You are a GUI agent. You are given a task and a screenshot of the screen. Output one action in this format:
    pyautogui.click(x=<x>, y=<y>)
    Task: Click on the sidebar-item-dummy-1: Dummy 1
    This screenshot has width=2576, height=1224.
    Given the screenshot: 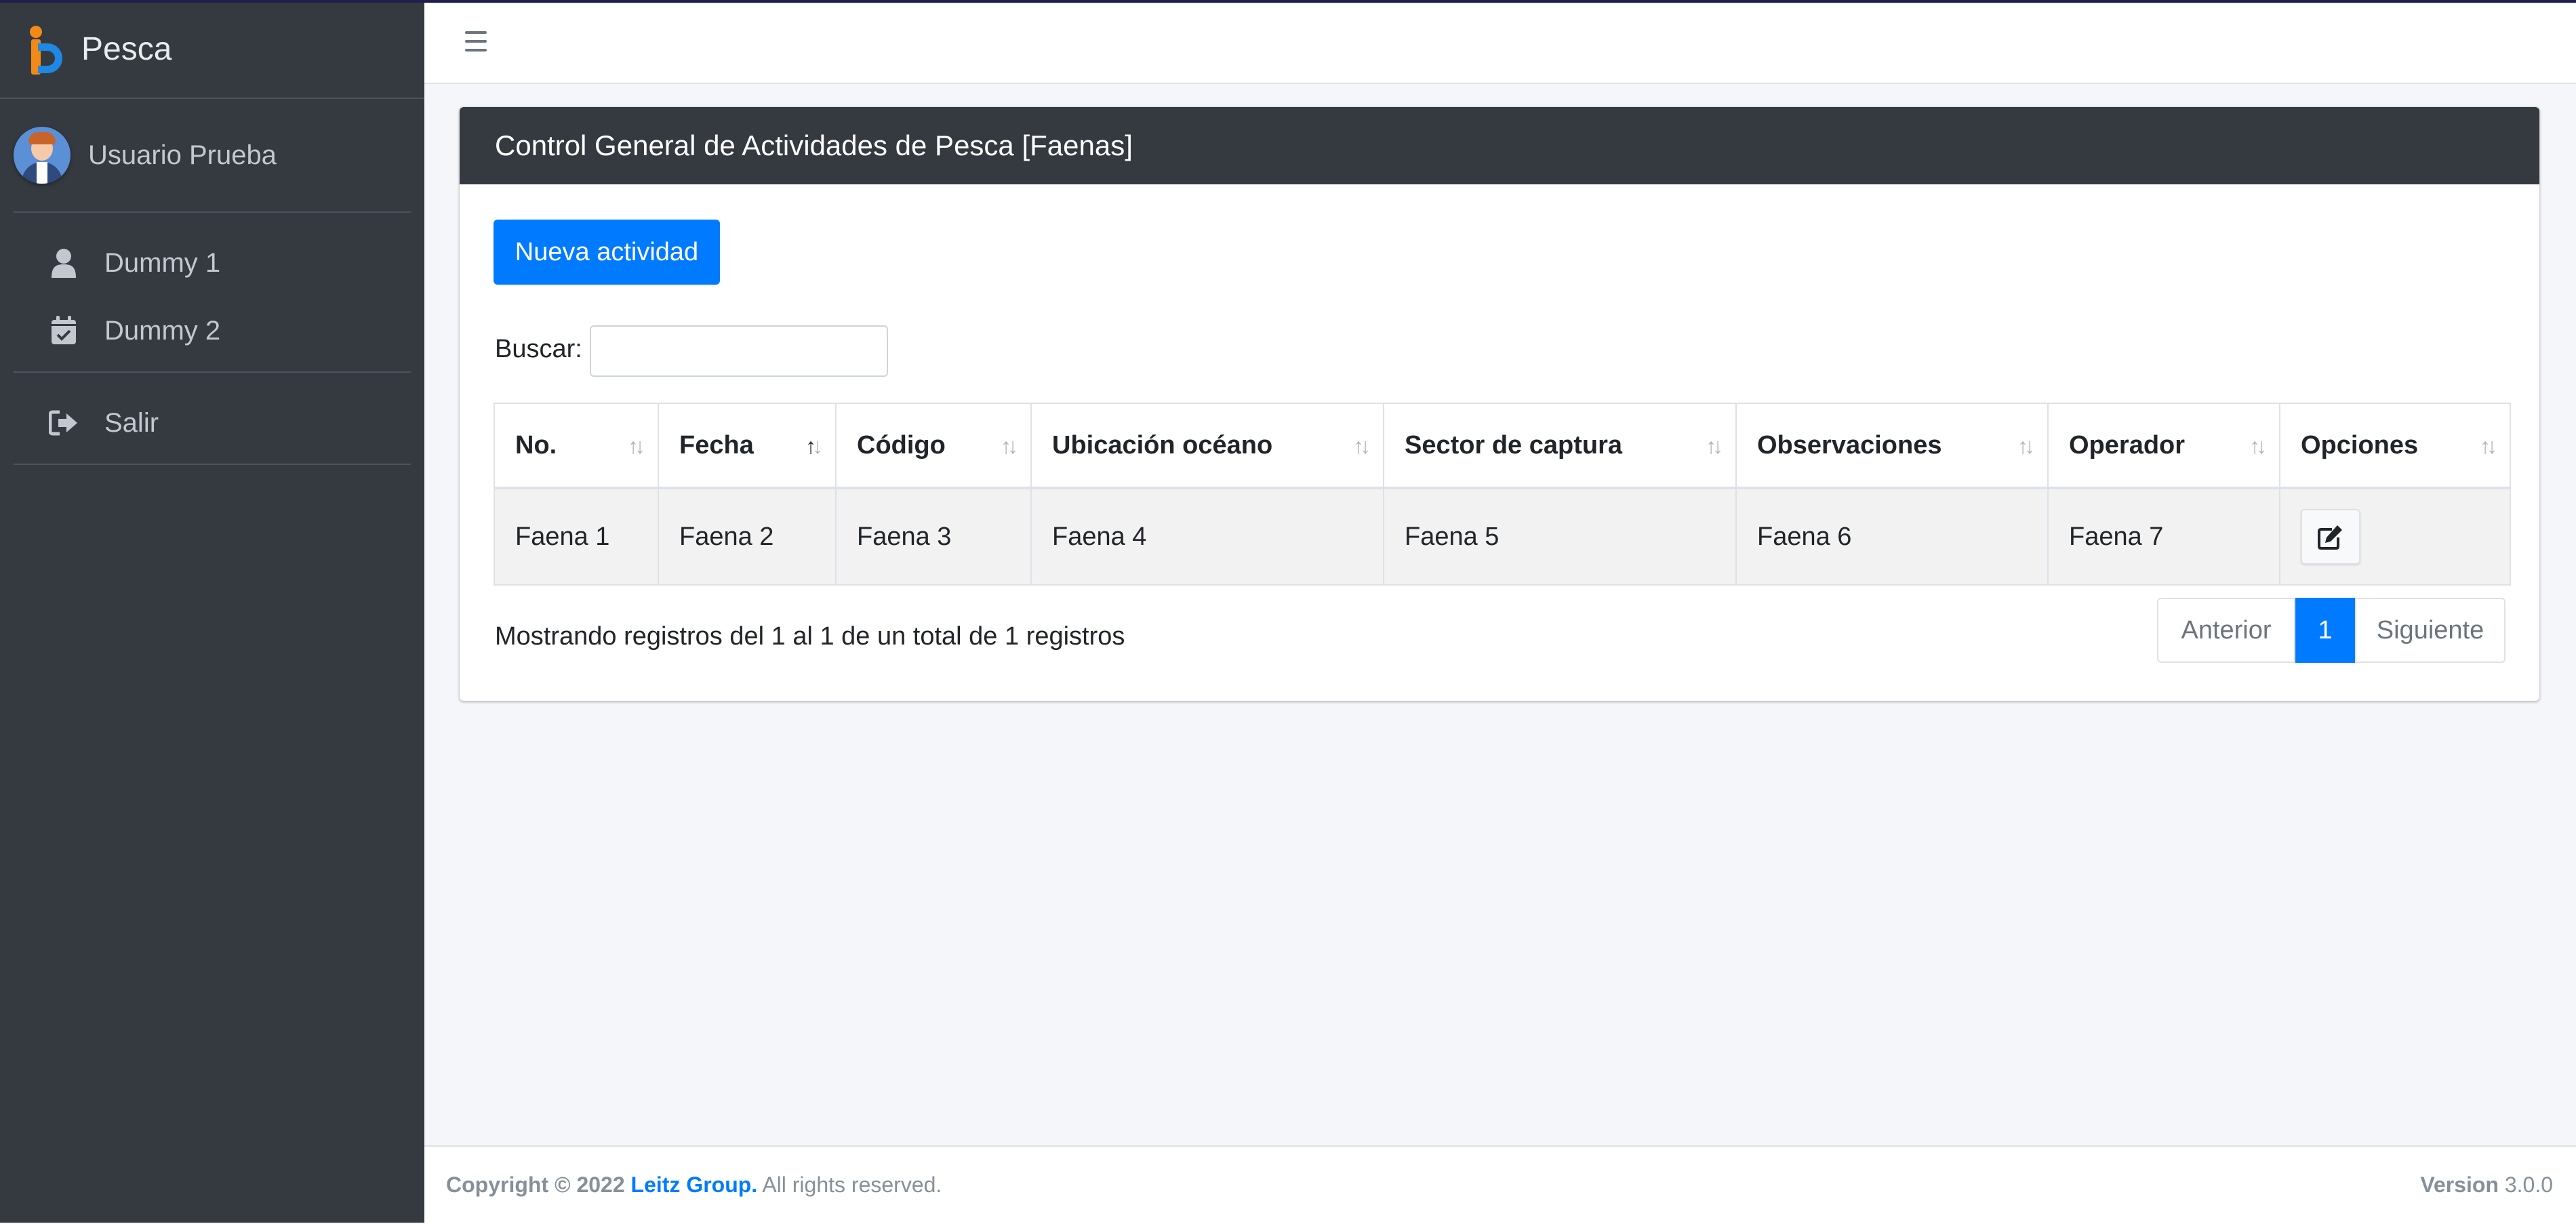 What is the action you would take?
    pyautogui.click(x=212, y=263)
    